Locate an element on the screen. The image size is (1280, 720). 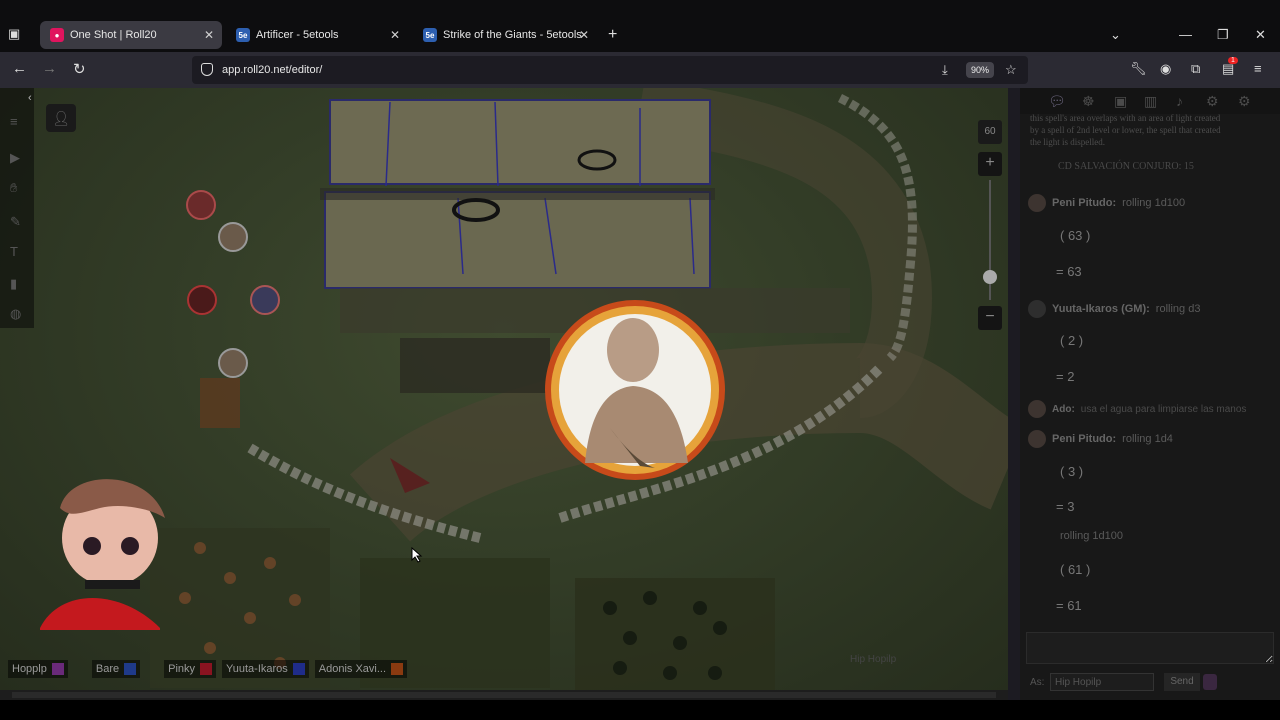
collapse-arrow-icon: ‹ is located at coordinates (30, 98).